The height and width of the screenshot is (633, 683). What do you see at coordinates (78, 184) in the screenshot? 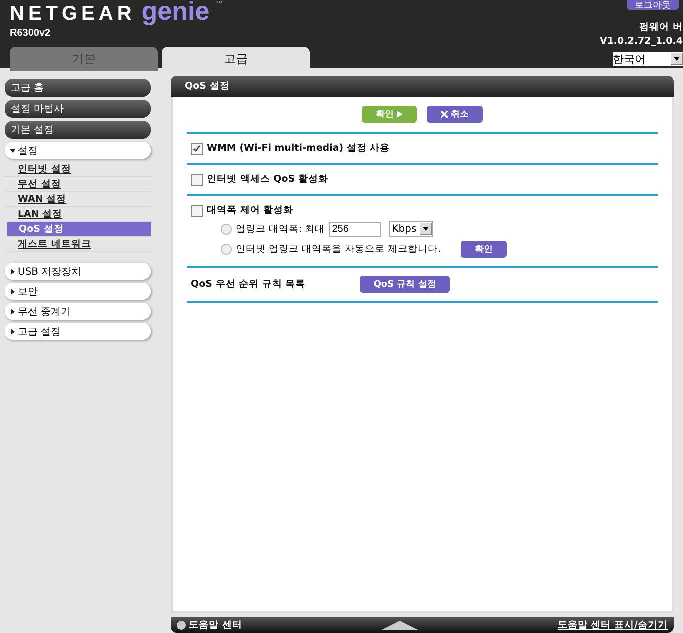
I see `submenu-link: 무선 설정` at bounding box center [78, 184].